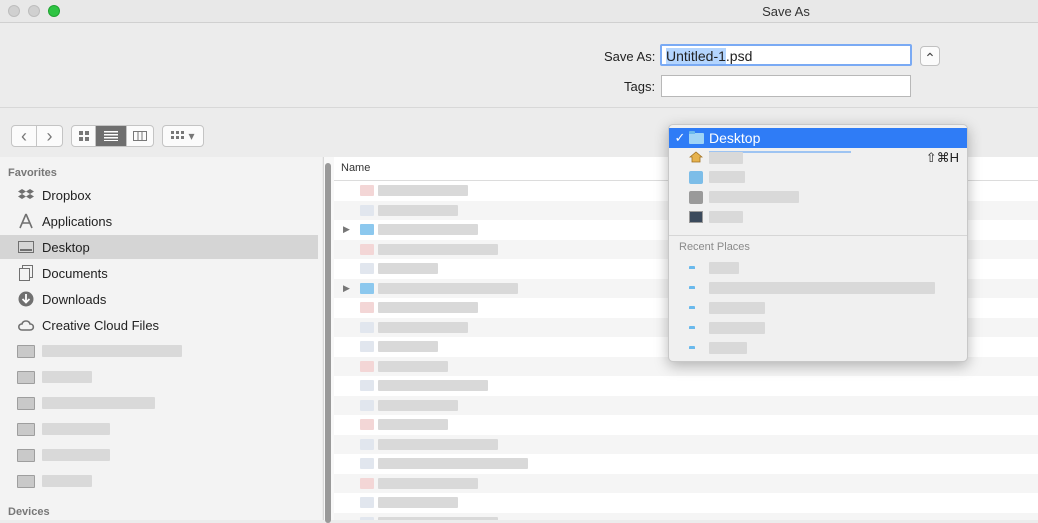 Image resolution: width=1038 pixels, height=523 pixels. Describe the element at coordinates (818, 235) in the screenshot. I see `popup-separator` at that location.